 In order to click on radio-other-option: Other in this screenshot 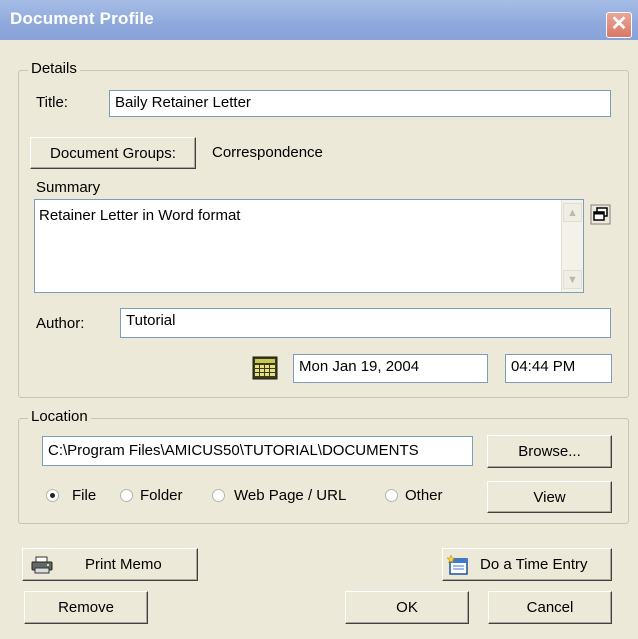, I will do `click(423, 496)`.